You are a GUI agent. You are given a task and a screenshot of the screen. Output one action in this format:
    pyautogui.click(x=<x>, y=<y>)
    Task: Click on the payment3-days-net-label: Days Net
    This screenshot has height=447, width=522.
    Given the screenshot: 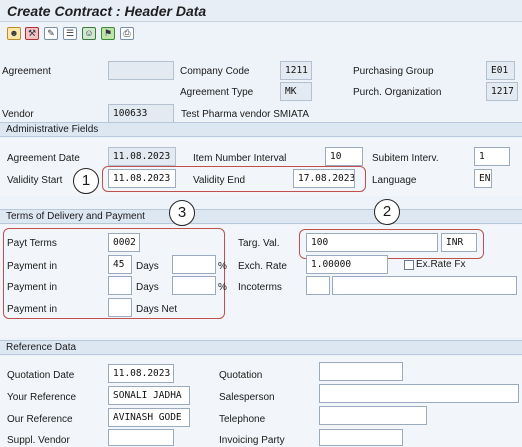 What is the action you would take?
    pyautogui.click(x=157, y=309)
    